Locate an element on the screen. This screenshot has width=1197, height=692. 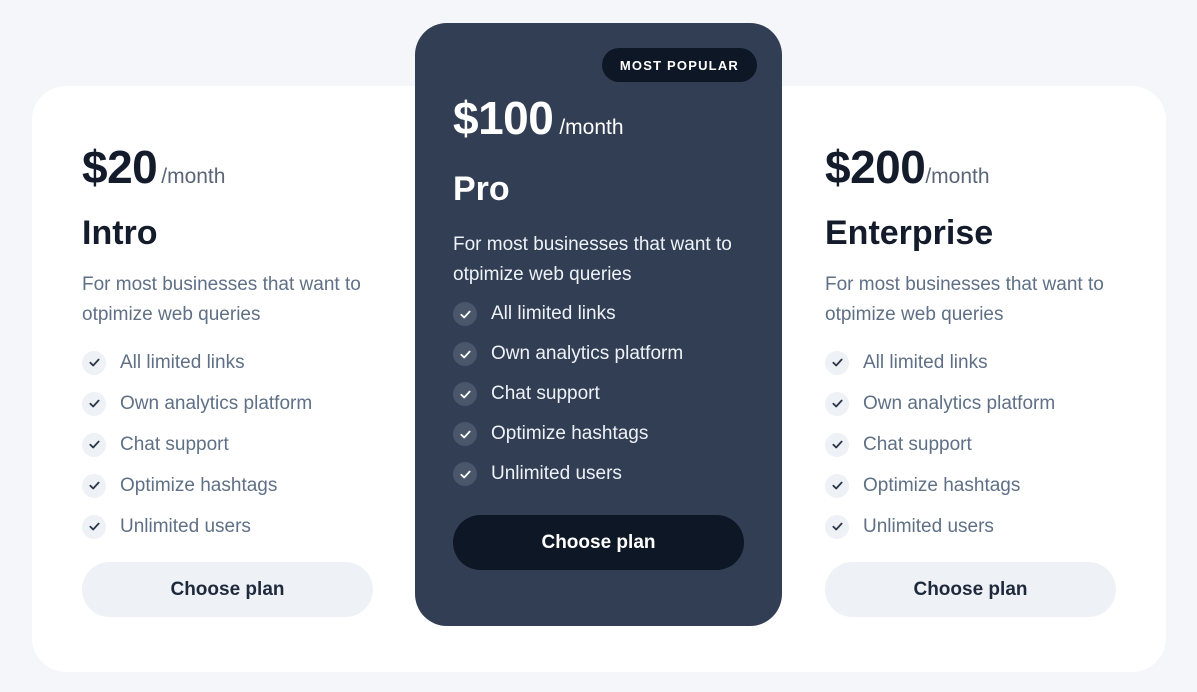
plan-name: Intro is located at coordinates (120, 233).